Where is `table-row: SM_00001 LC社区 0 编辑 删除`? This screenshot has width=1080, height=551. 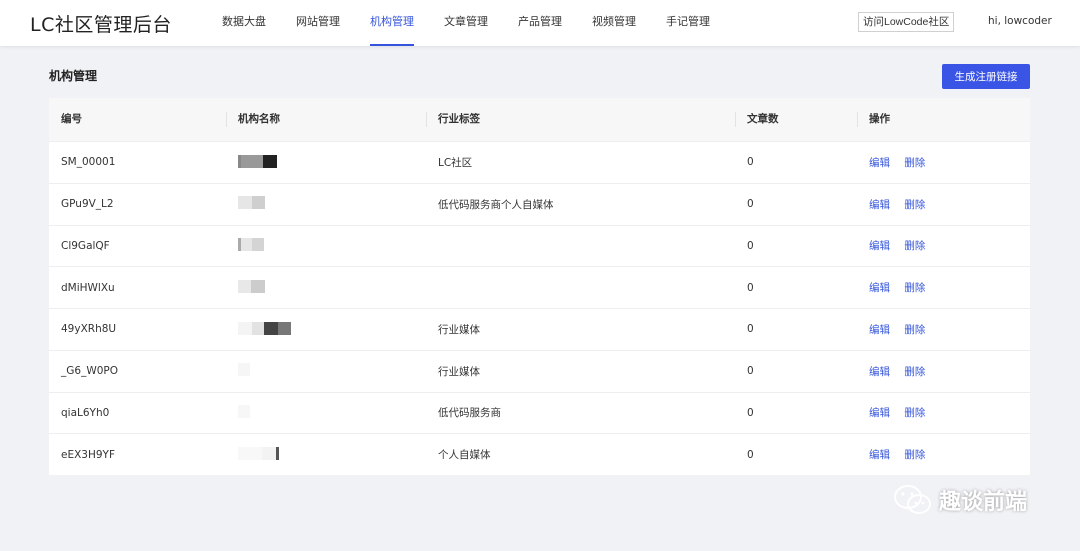 table-row: SM_00001 LC社区 0 编辑 删除 is located at coordinates (539, 162).